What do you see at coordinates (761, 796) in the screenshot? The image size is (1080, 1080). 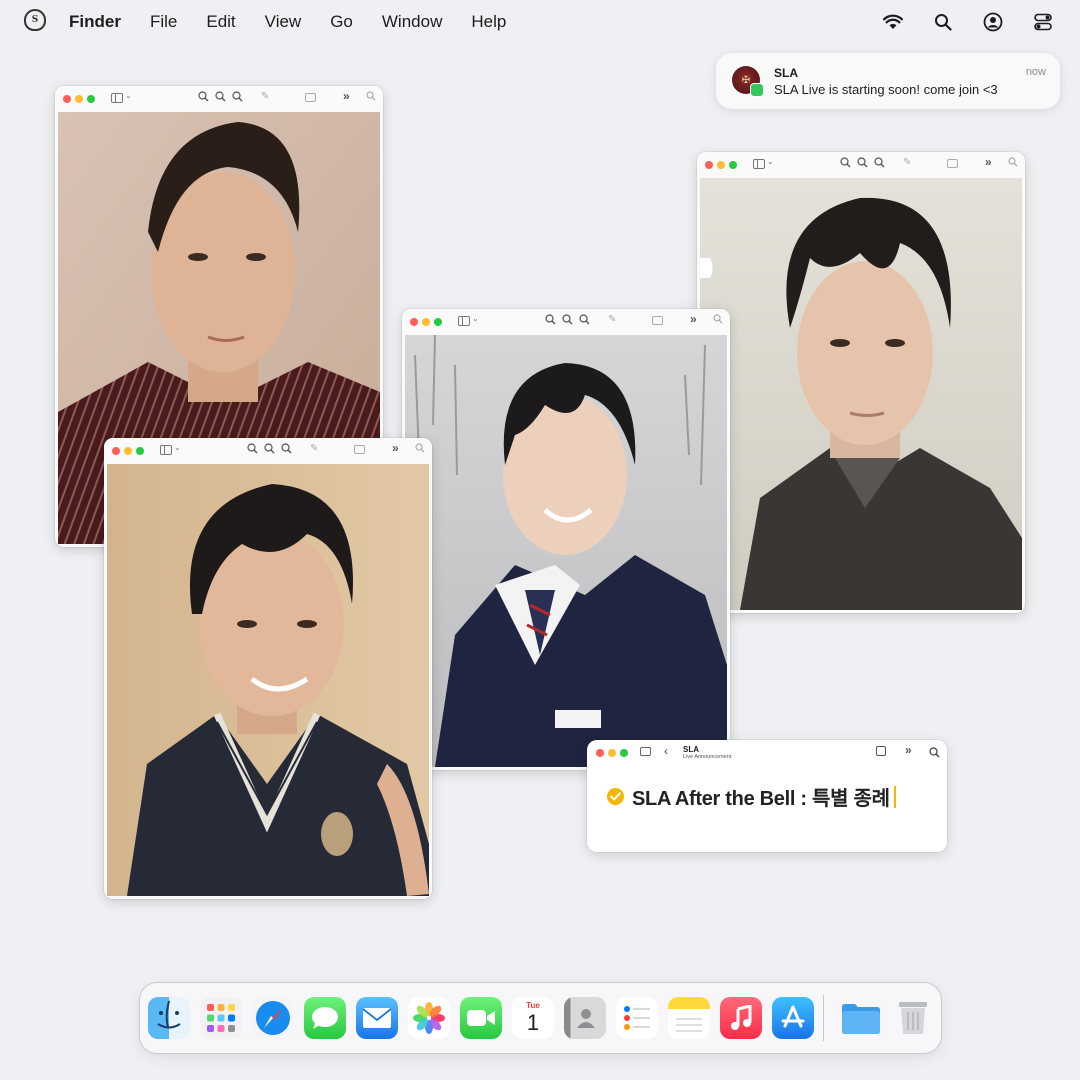 I see `notes-text: SLA After the Bell : 특별 종례` at bounding box center [761, 796].